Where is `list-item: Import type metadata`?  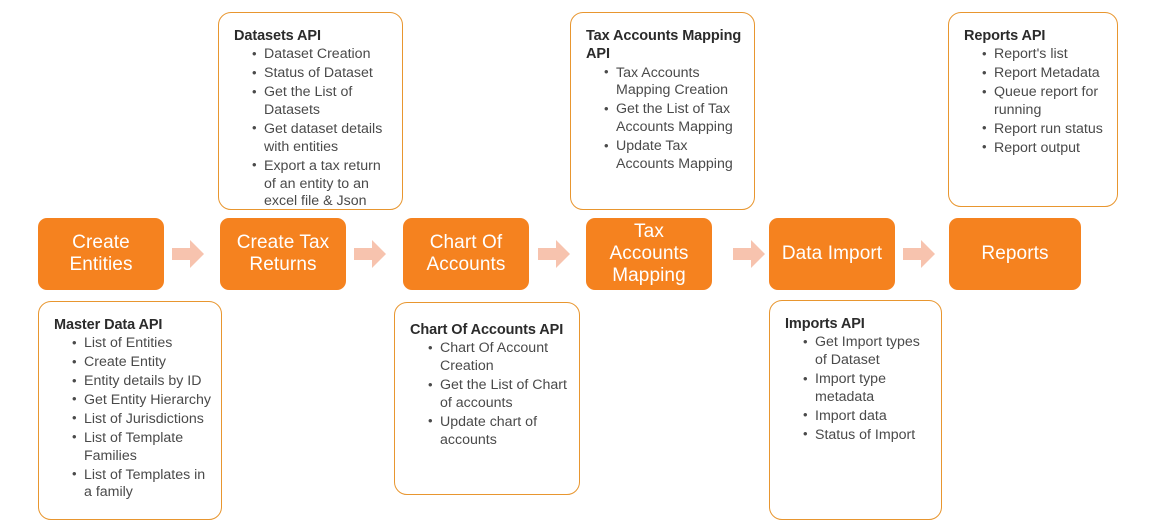
list-item: Import type metadata is located at coordinates (867, 389).